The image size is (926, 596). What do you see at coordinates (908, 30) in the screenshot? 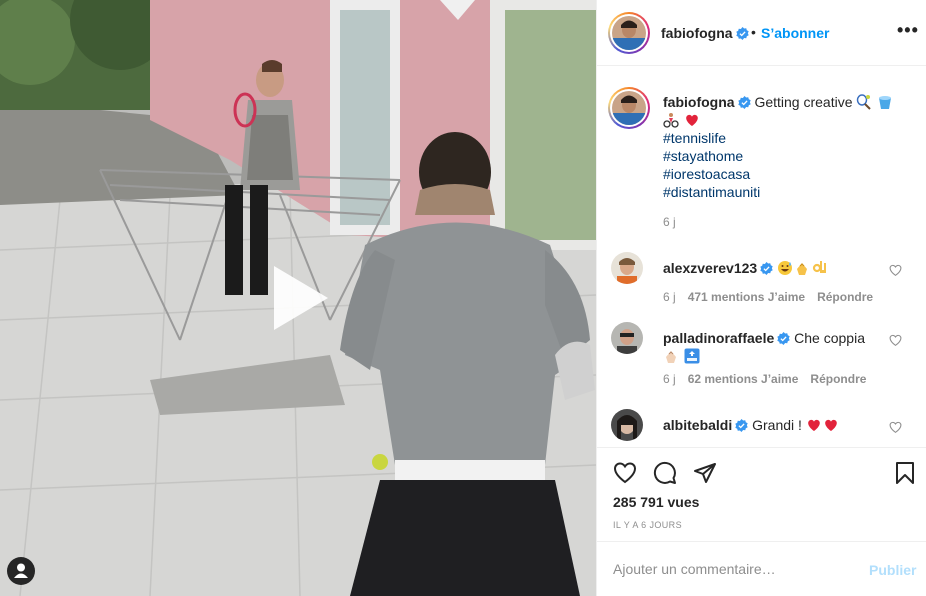
I see `more-options-button: •••` at bounding box center [908, 30].